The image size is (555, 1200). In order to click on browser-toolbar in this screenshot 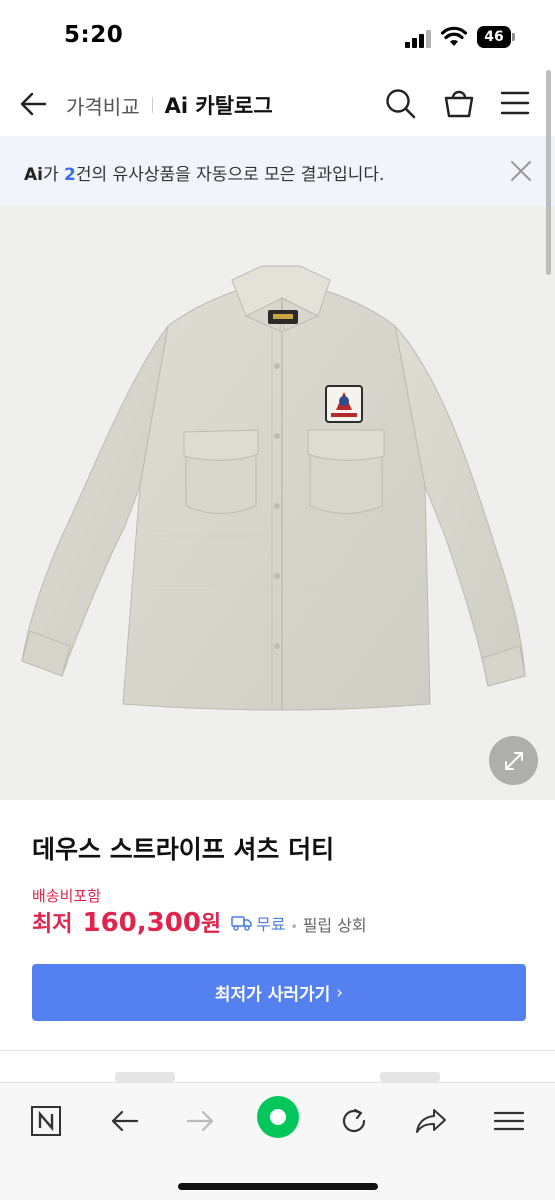, I will do `click(277, 1141)`.